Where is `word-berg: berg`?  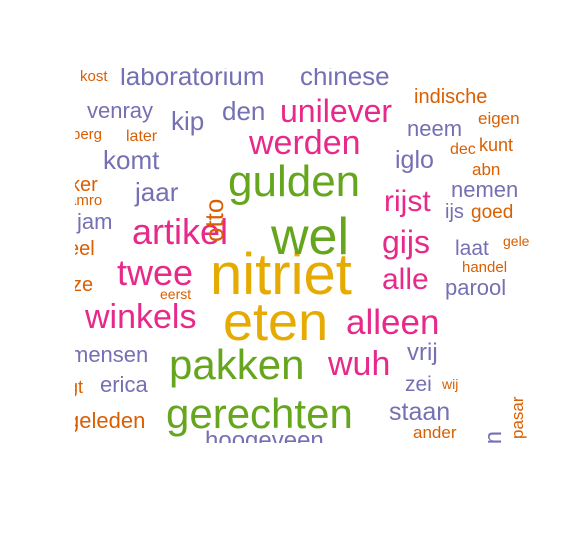
word-berg: berg is located at coordinates (89, 134).